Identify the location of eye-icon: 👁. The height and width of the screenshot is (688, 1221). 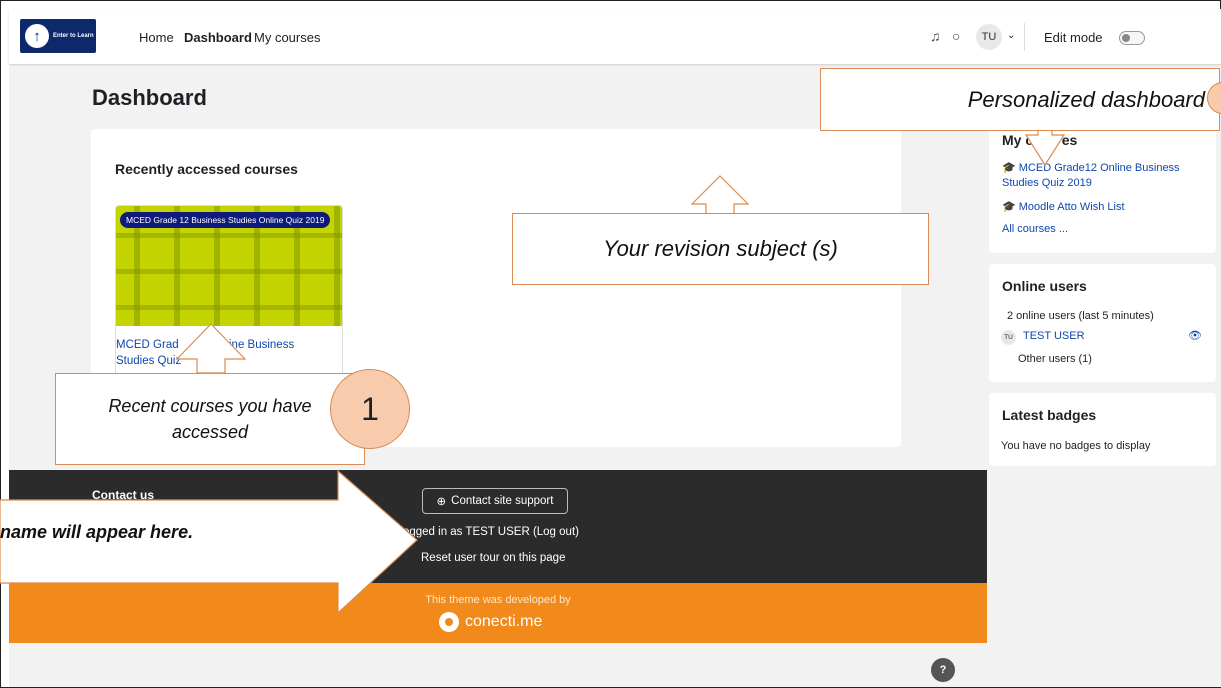
(1195, 335).